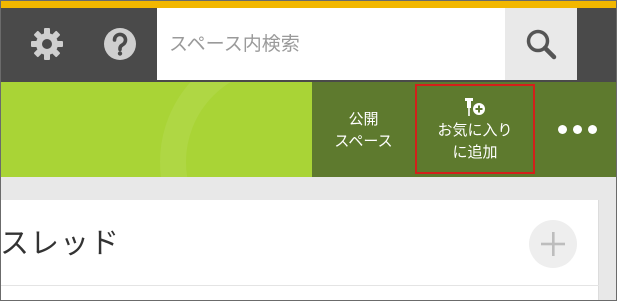 The image size is (617, 301). What do you see at coordinates (597, 45) in the screenshot?
I see `header-edge` at bounding box center [597, 45].